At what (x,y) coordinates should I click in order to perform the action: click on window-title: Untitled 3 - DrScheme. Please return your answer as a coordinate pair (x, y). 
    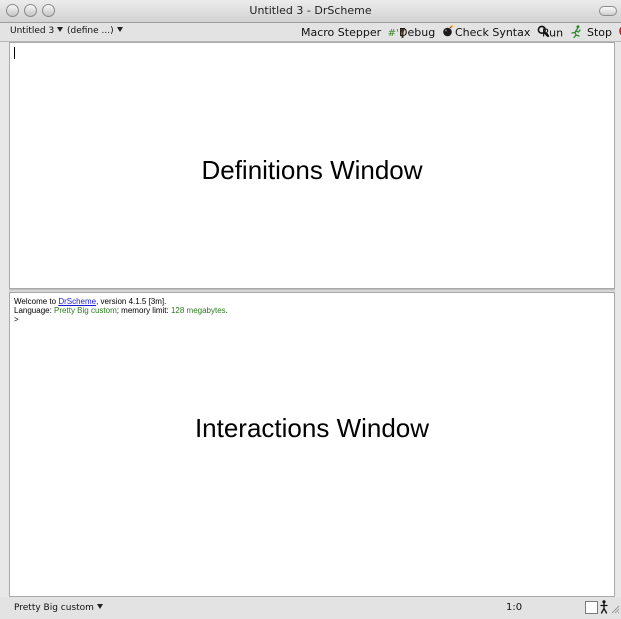
    Looking at the image, I should click on (310, 10).